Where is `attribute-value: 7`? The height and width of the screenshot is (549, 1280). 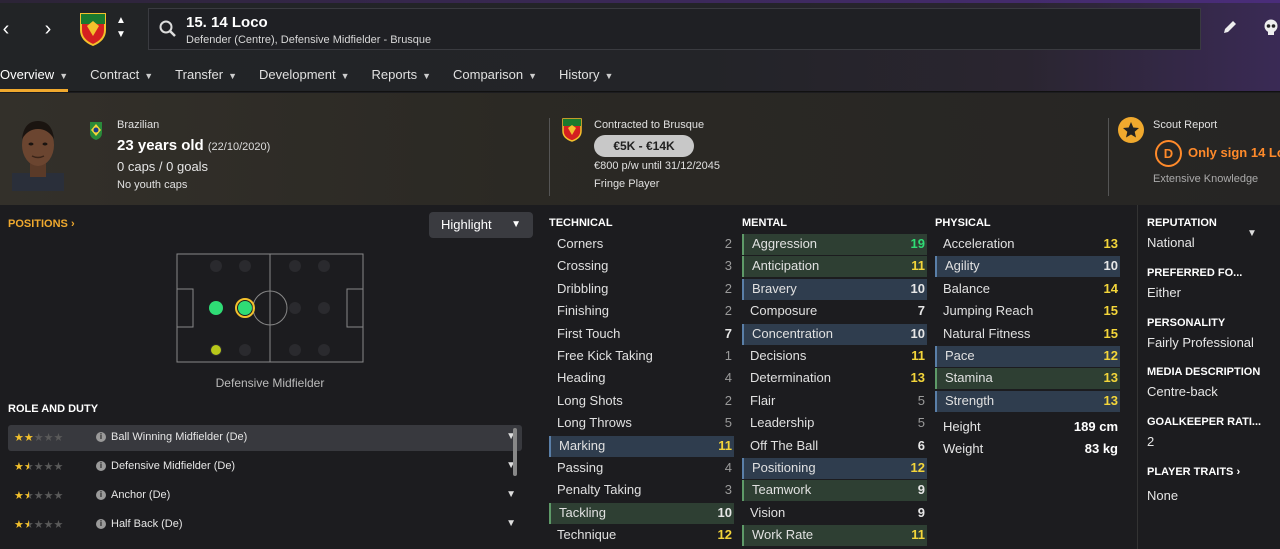
attribute-value: 7 is located at coordinates (921, 311).